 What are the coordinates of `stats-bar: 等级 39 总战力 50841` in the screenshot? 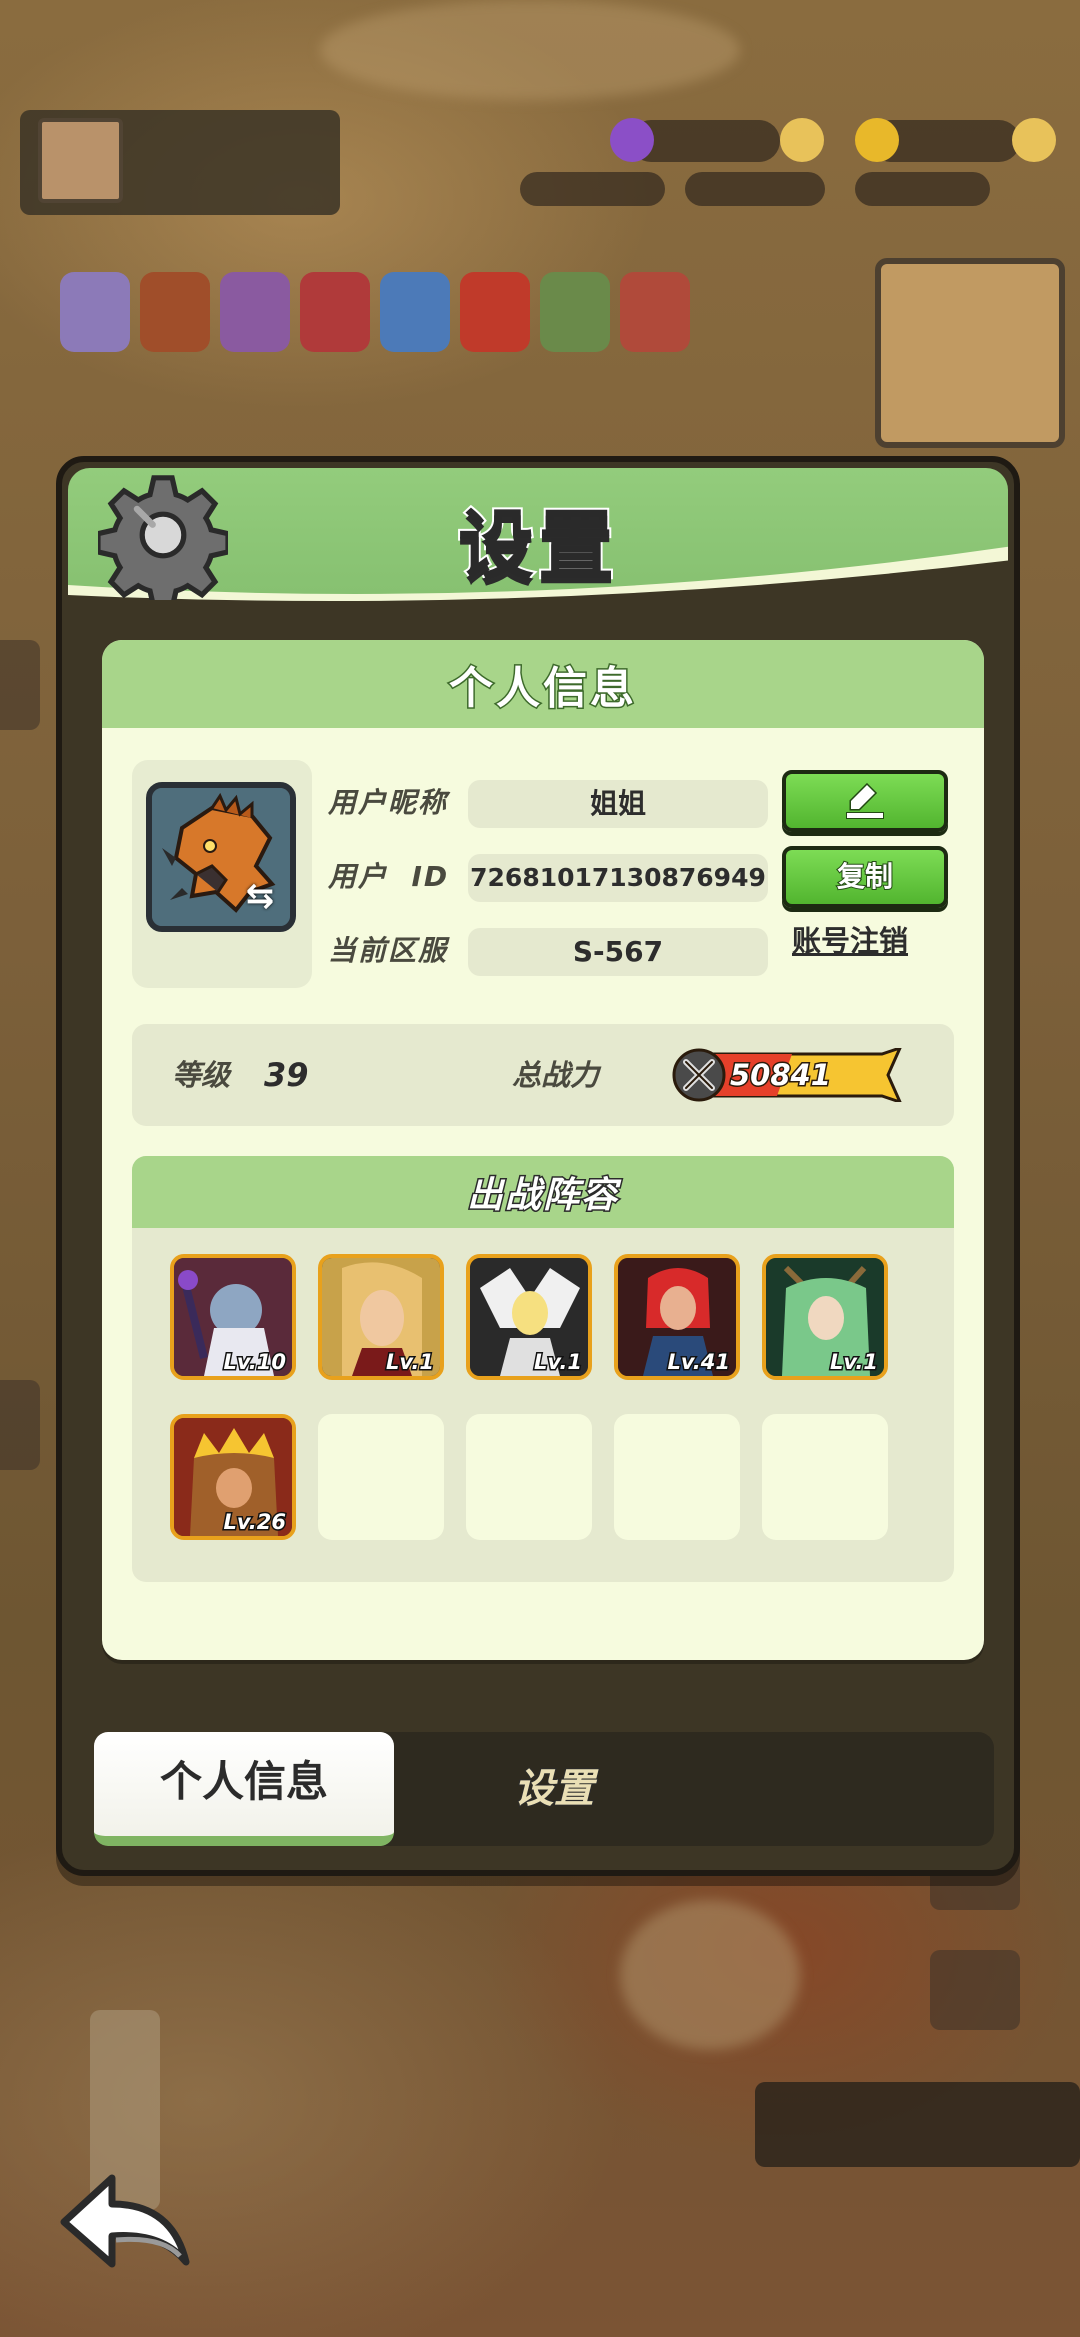 It's located at (543, 1075).